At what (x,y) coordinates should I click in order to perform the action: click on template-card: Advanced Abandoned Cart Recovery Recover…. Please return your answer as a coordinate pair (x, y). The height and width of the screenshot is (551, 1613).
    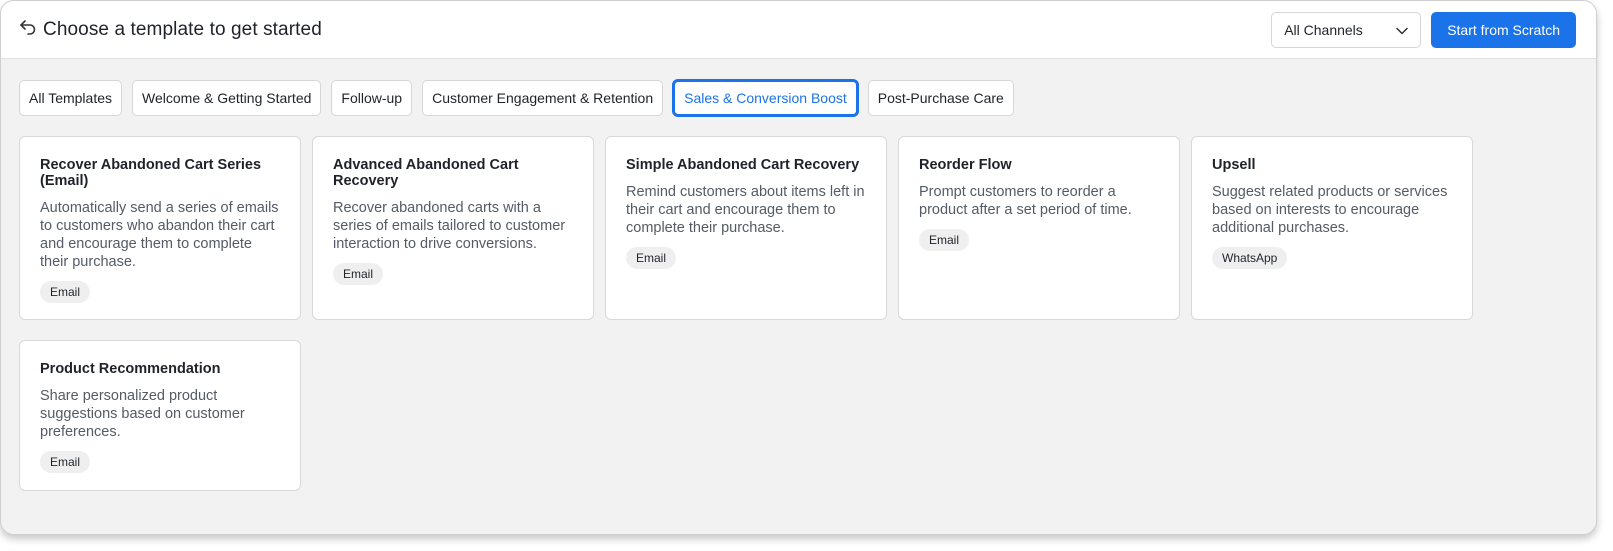
    Looking at the image, I should click on (453, 228).